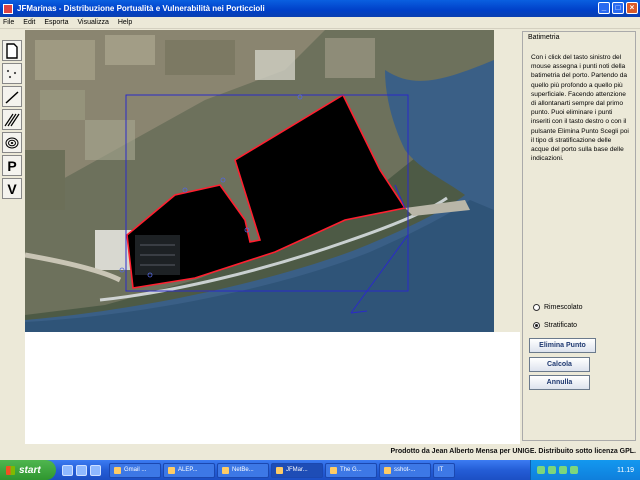 The width and height of the screenshot is (640, 480). I want to click on menu-bar: File Edit Esporta Visualizza Help, so click(320, 23).